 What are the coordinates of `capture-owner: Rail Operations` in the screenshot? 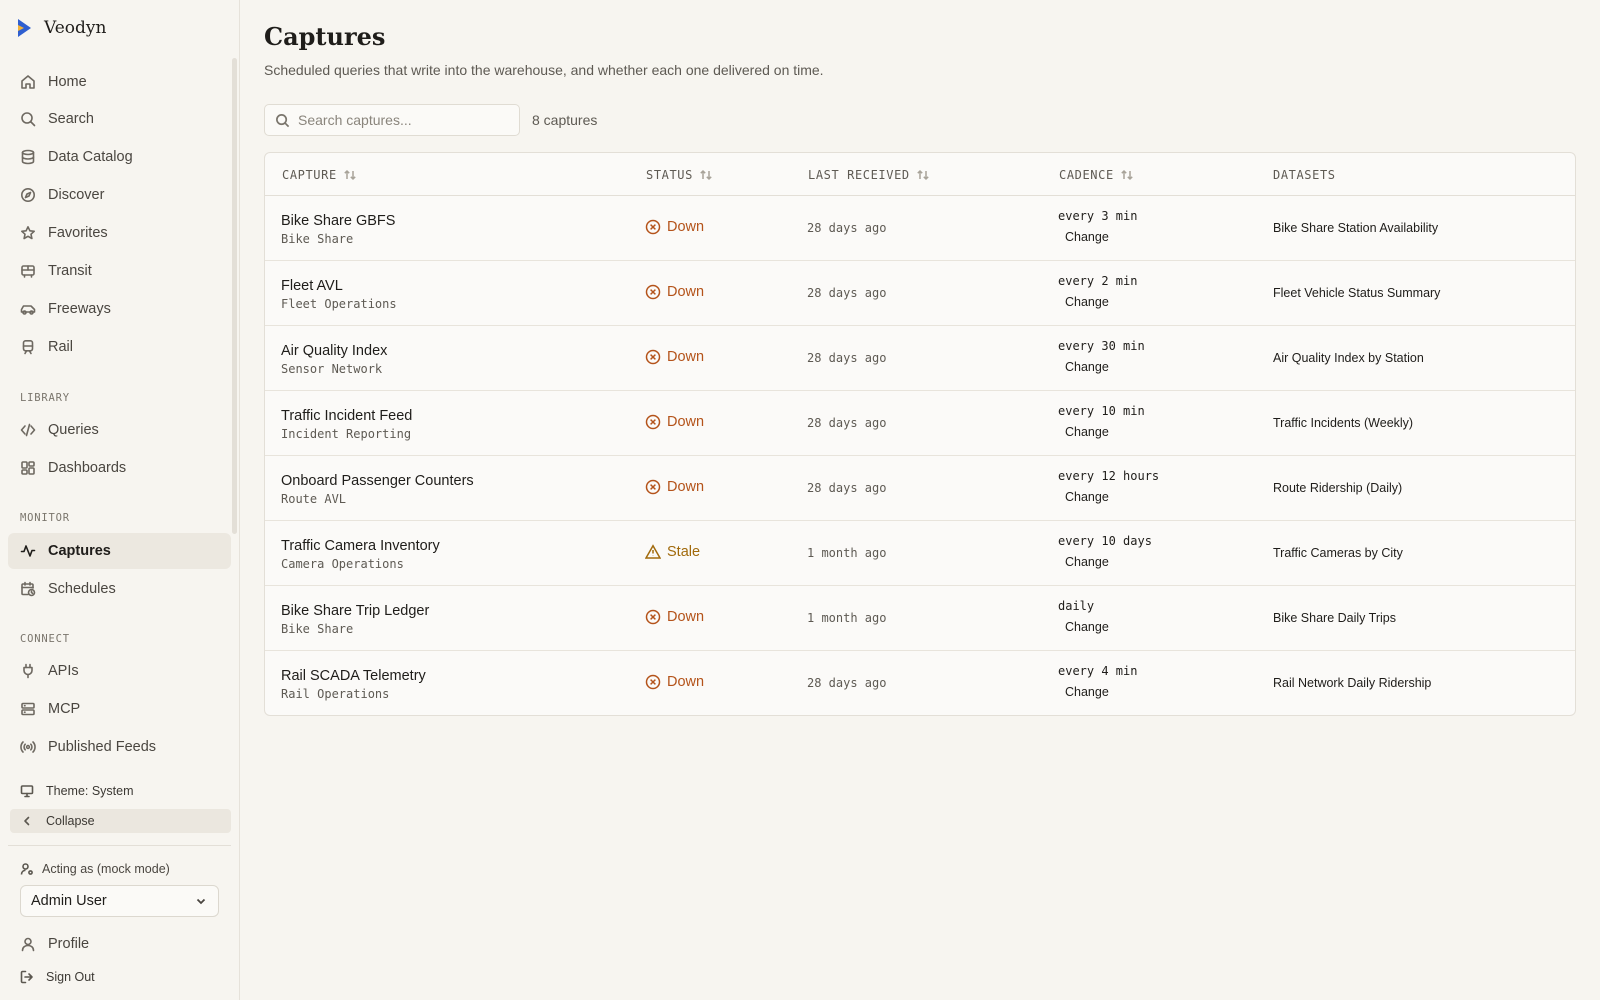 It's located at (335, 694).